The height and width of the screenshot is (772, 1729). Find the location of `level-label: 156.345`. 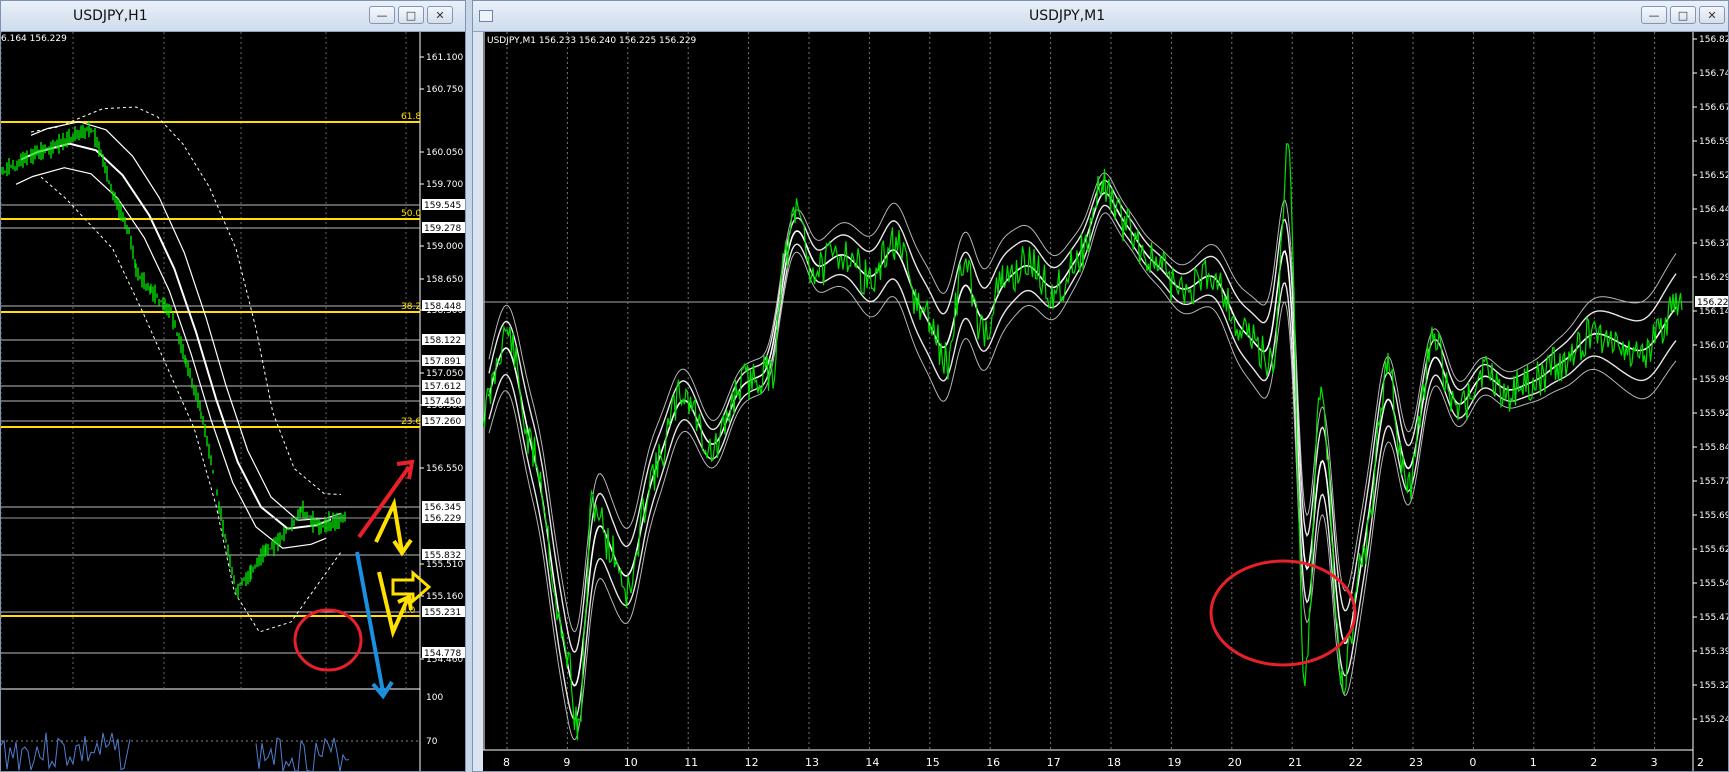

level-label: 156.345 is located at coordinates (442, 508).